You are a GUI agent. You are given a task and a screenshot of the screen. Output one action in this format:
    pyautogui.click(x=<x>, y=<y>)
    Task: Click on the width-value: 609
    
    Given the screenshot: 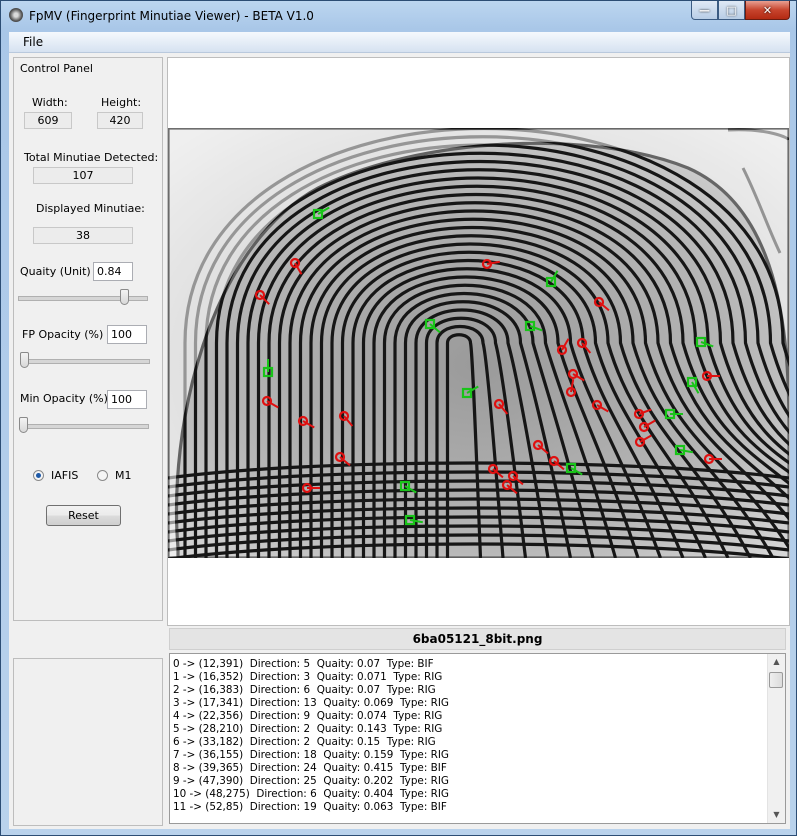 What is the action you would take?
    pyautogui.click(x=48, y=120)
    